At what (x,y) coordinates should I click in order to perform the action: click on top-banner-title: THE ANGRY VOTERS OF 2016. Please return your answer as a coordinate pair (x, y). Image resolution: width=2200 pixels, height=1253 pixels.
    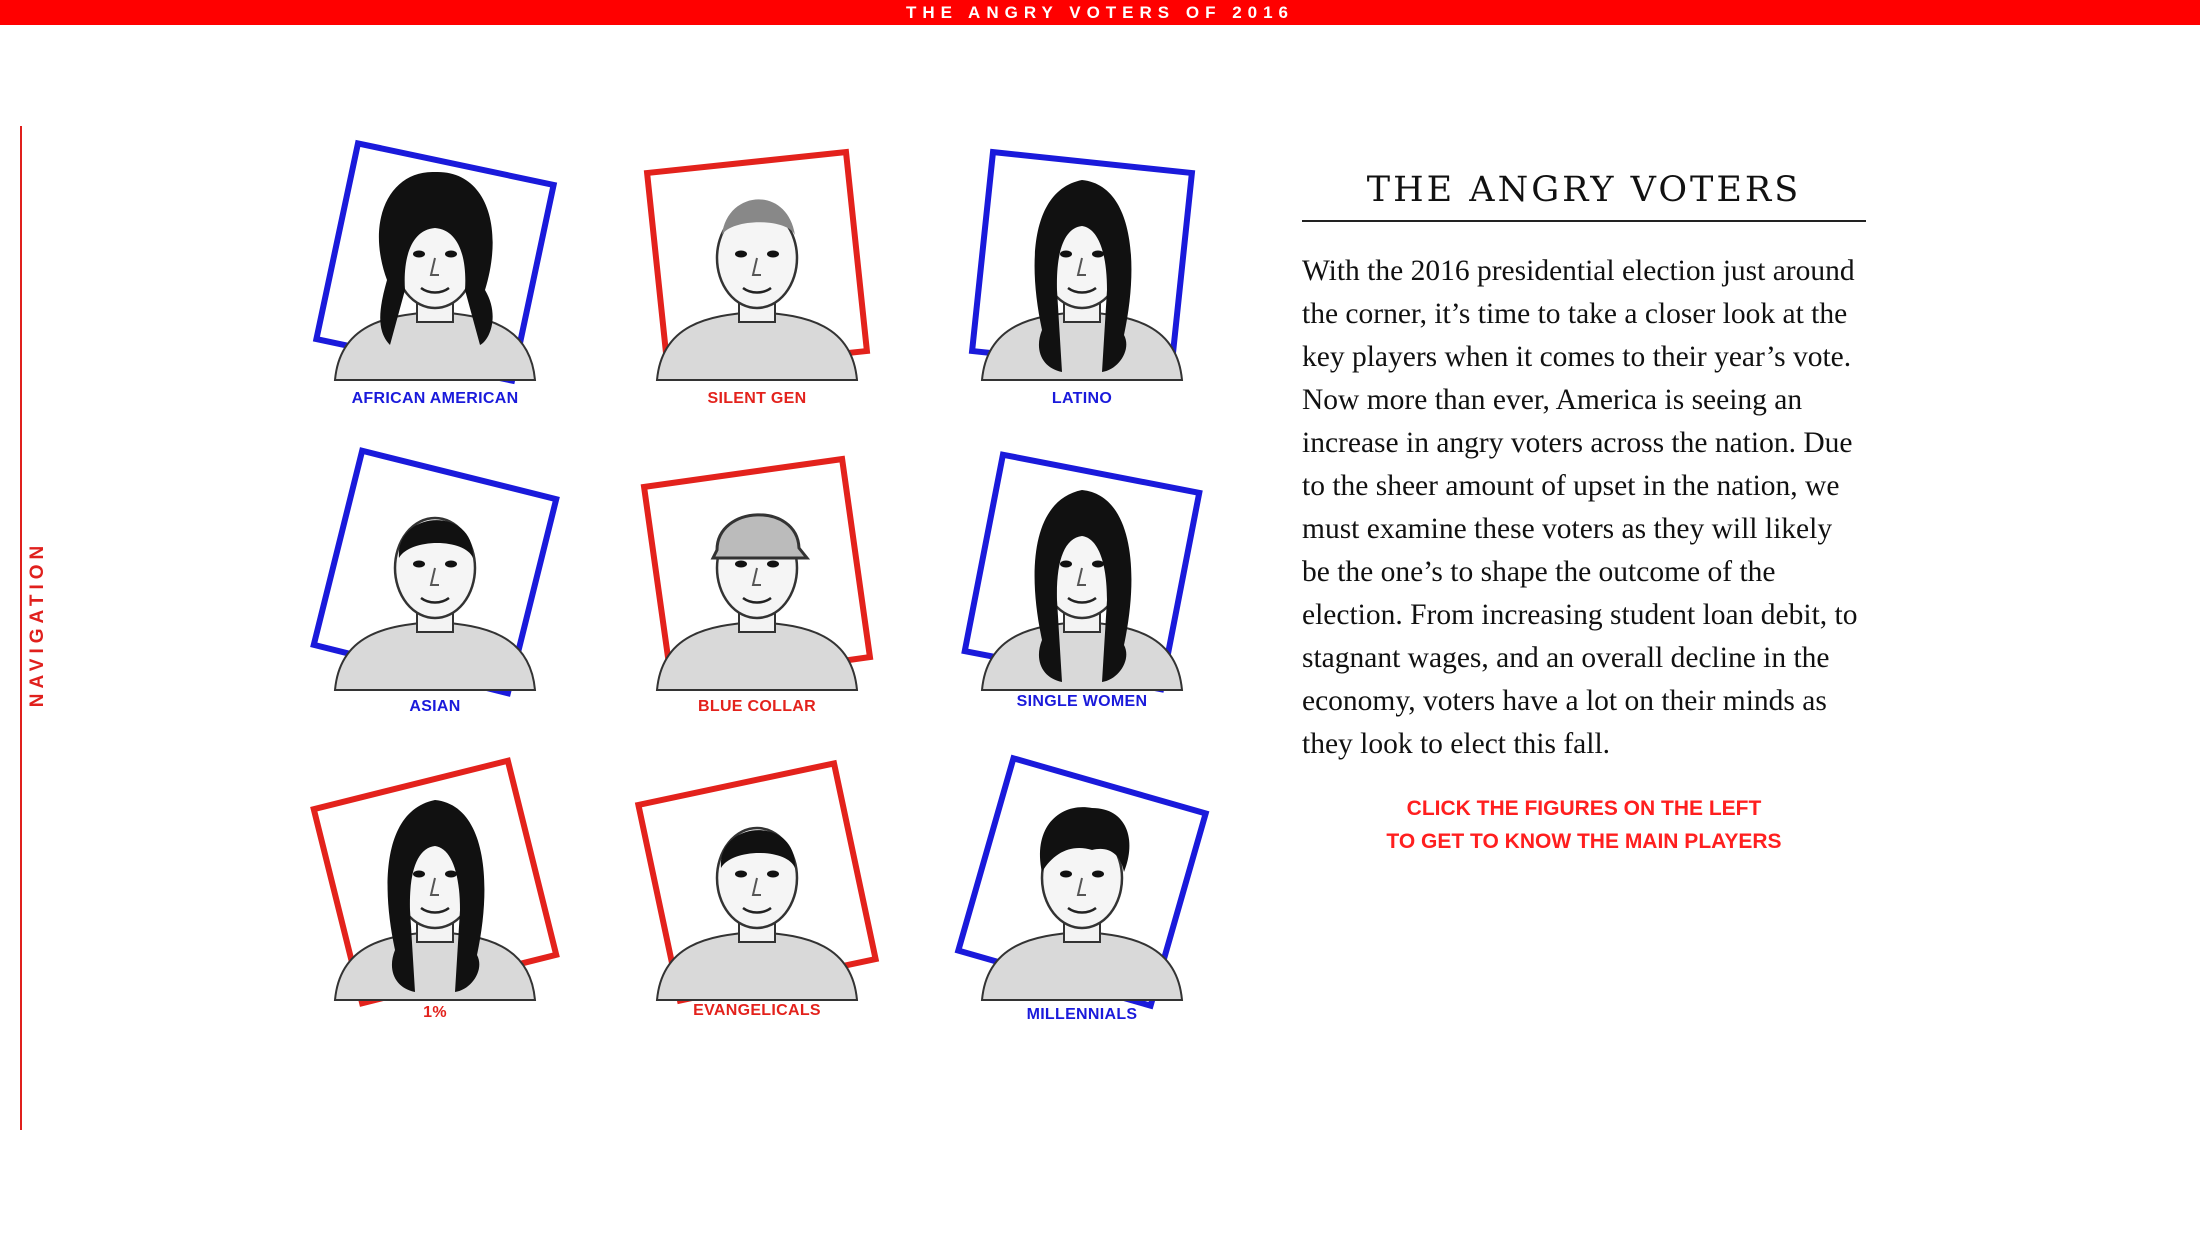
    Looking at the image, I should click on (1100, 12).